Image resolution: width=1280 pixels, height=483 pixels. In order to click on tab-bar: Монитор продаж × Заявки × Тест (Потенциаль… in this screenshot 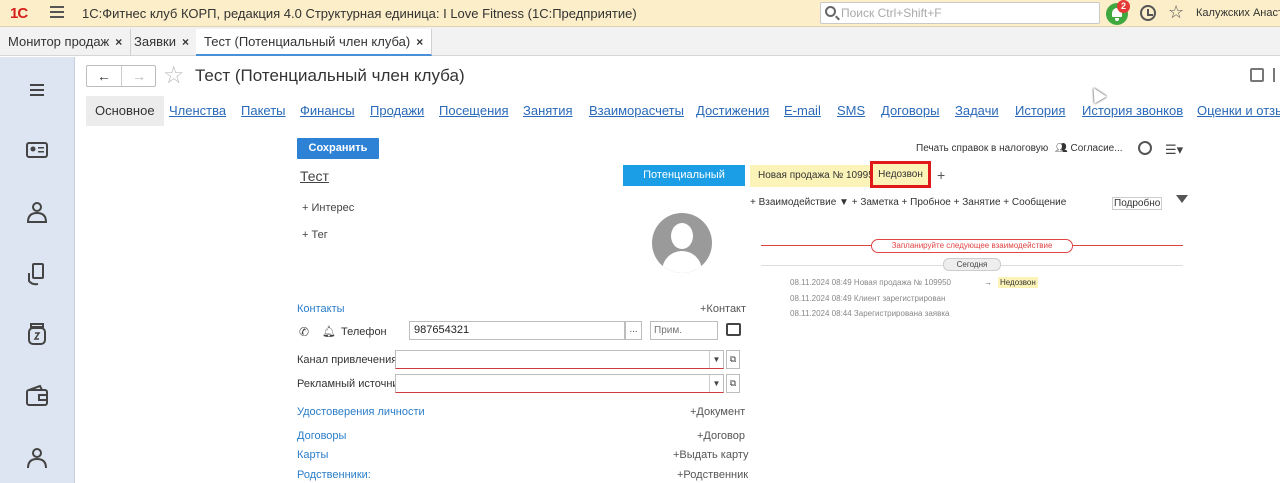, I will do `click(640, 41)`.